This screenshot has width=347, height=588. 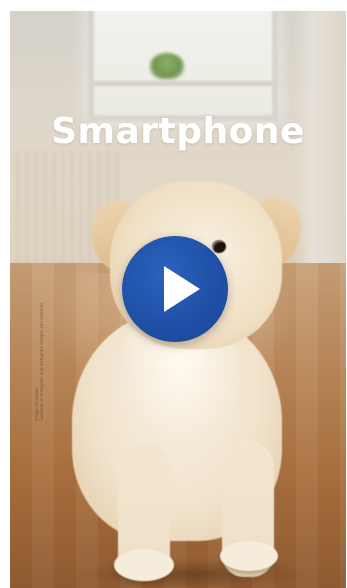 I want to click on play-button, so click(x=175, y=289).